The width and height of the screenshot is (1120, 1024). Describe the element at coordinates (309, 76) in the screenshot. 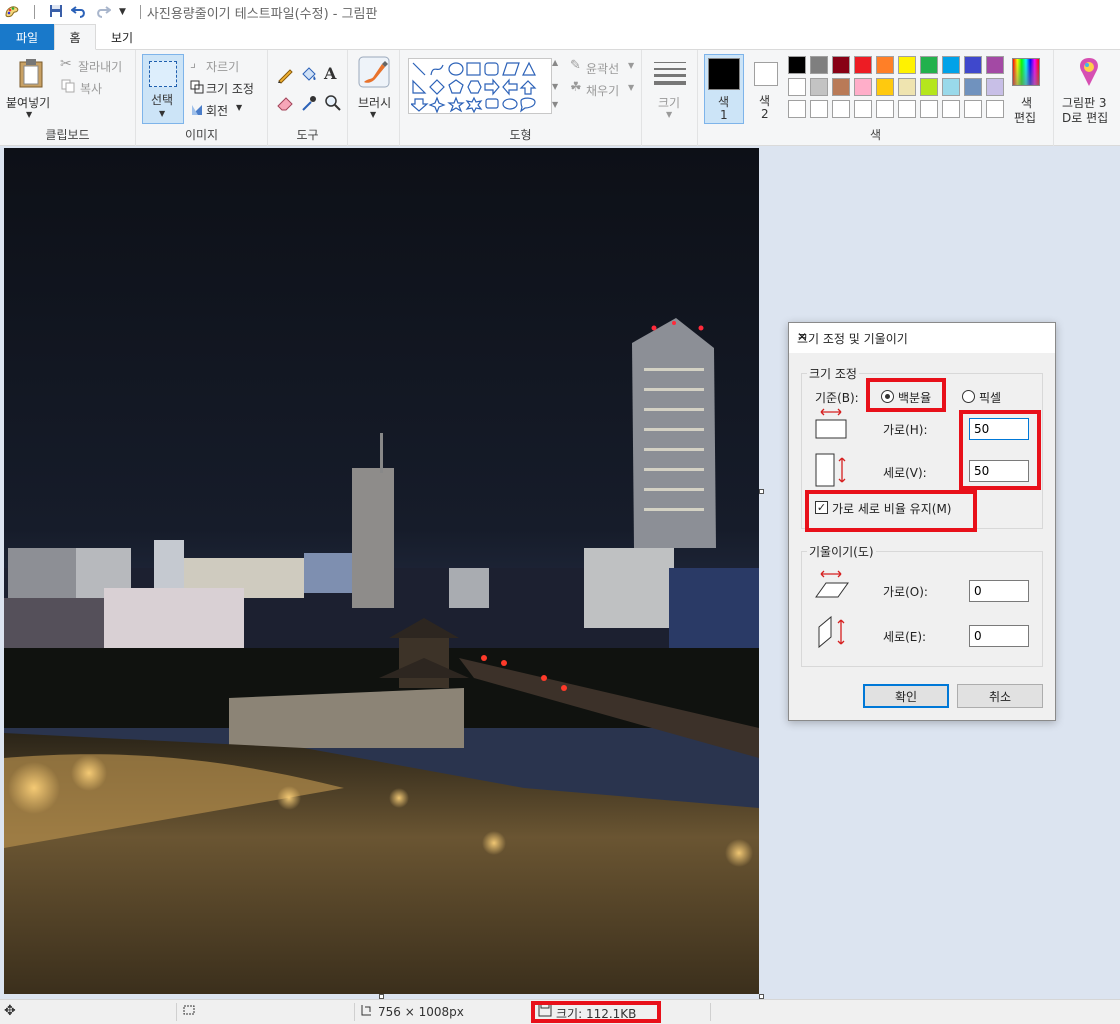

I see `fill-bucket-icon` at that location.